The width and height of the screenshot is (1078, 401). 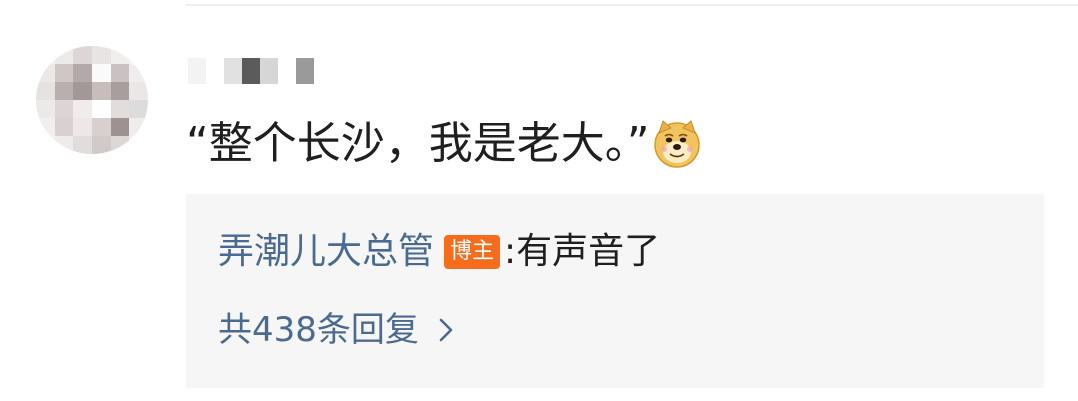 I want to click on author-badge: 博主, so click(x=472, y=252).